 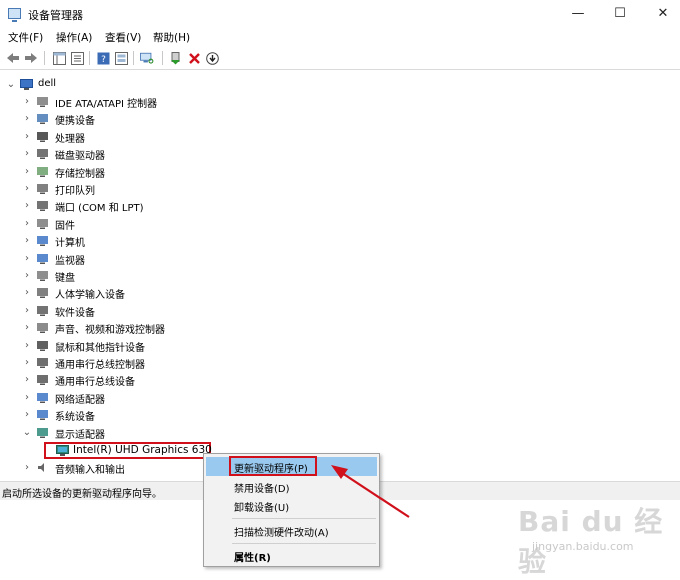 What do you see at coordinates (291, 555) in the screenshot?
I see `menu-item-properties: 属性(R)` at bounding box center [291, 555].